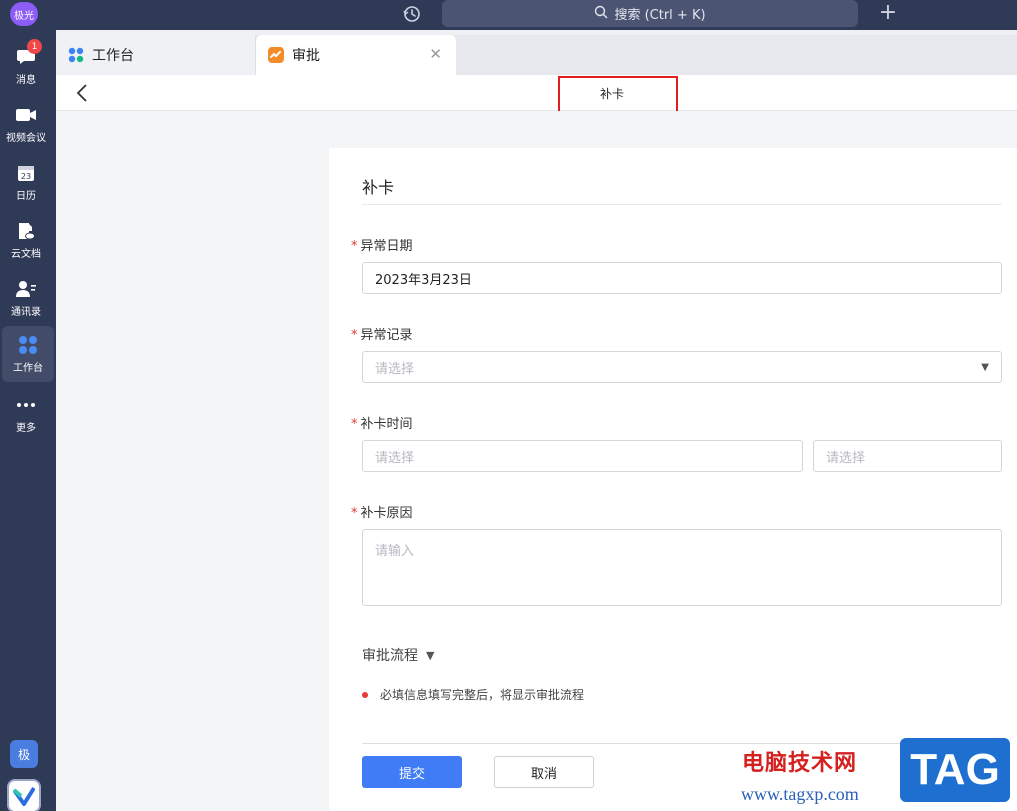 Image resolution: width=1017 pixels, height=811 pixels. I want to click on sidebar-item-video-meeting: 视频会议, so click(26, 124).